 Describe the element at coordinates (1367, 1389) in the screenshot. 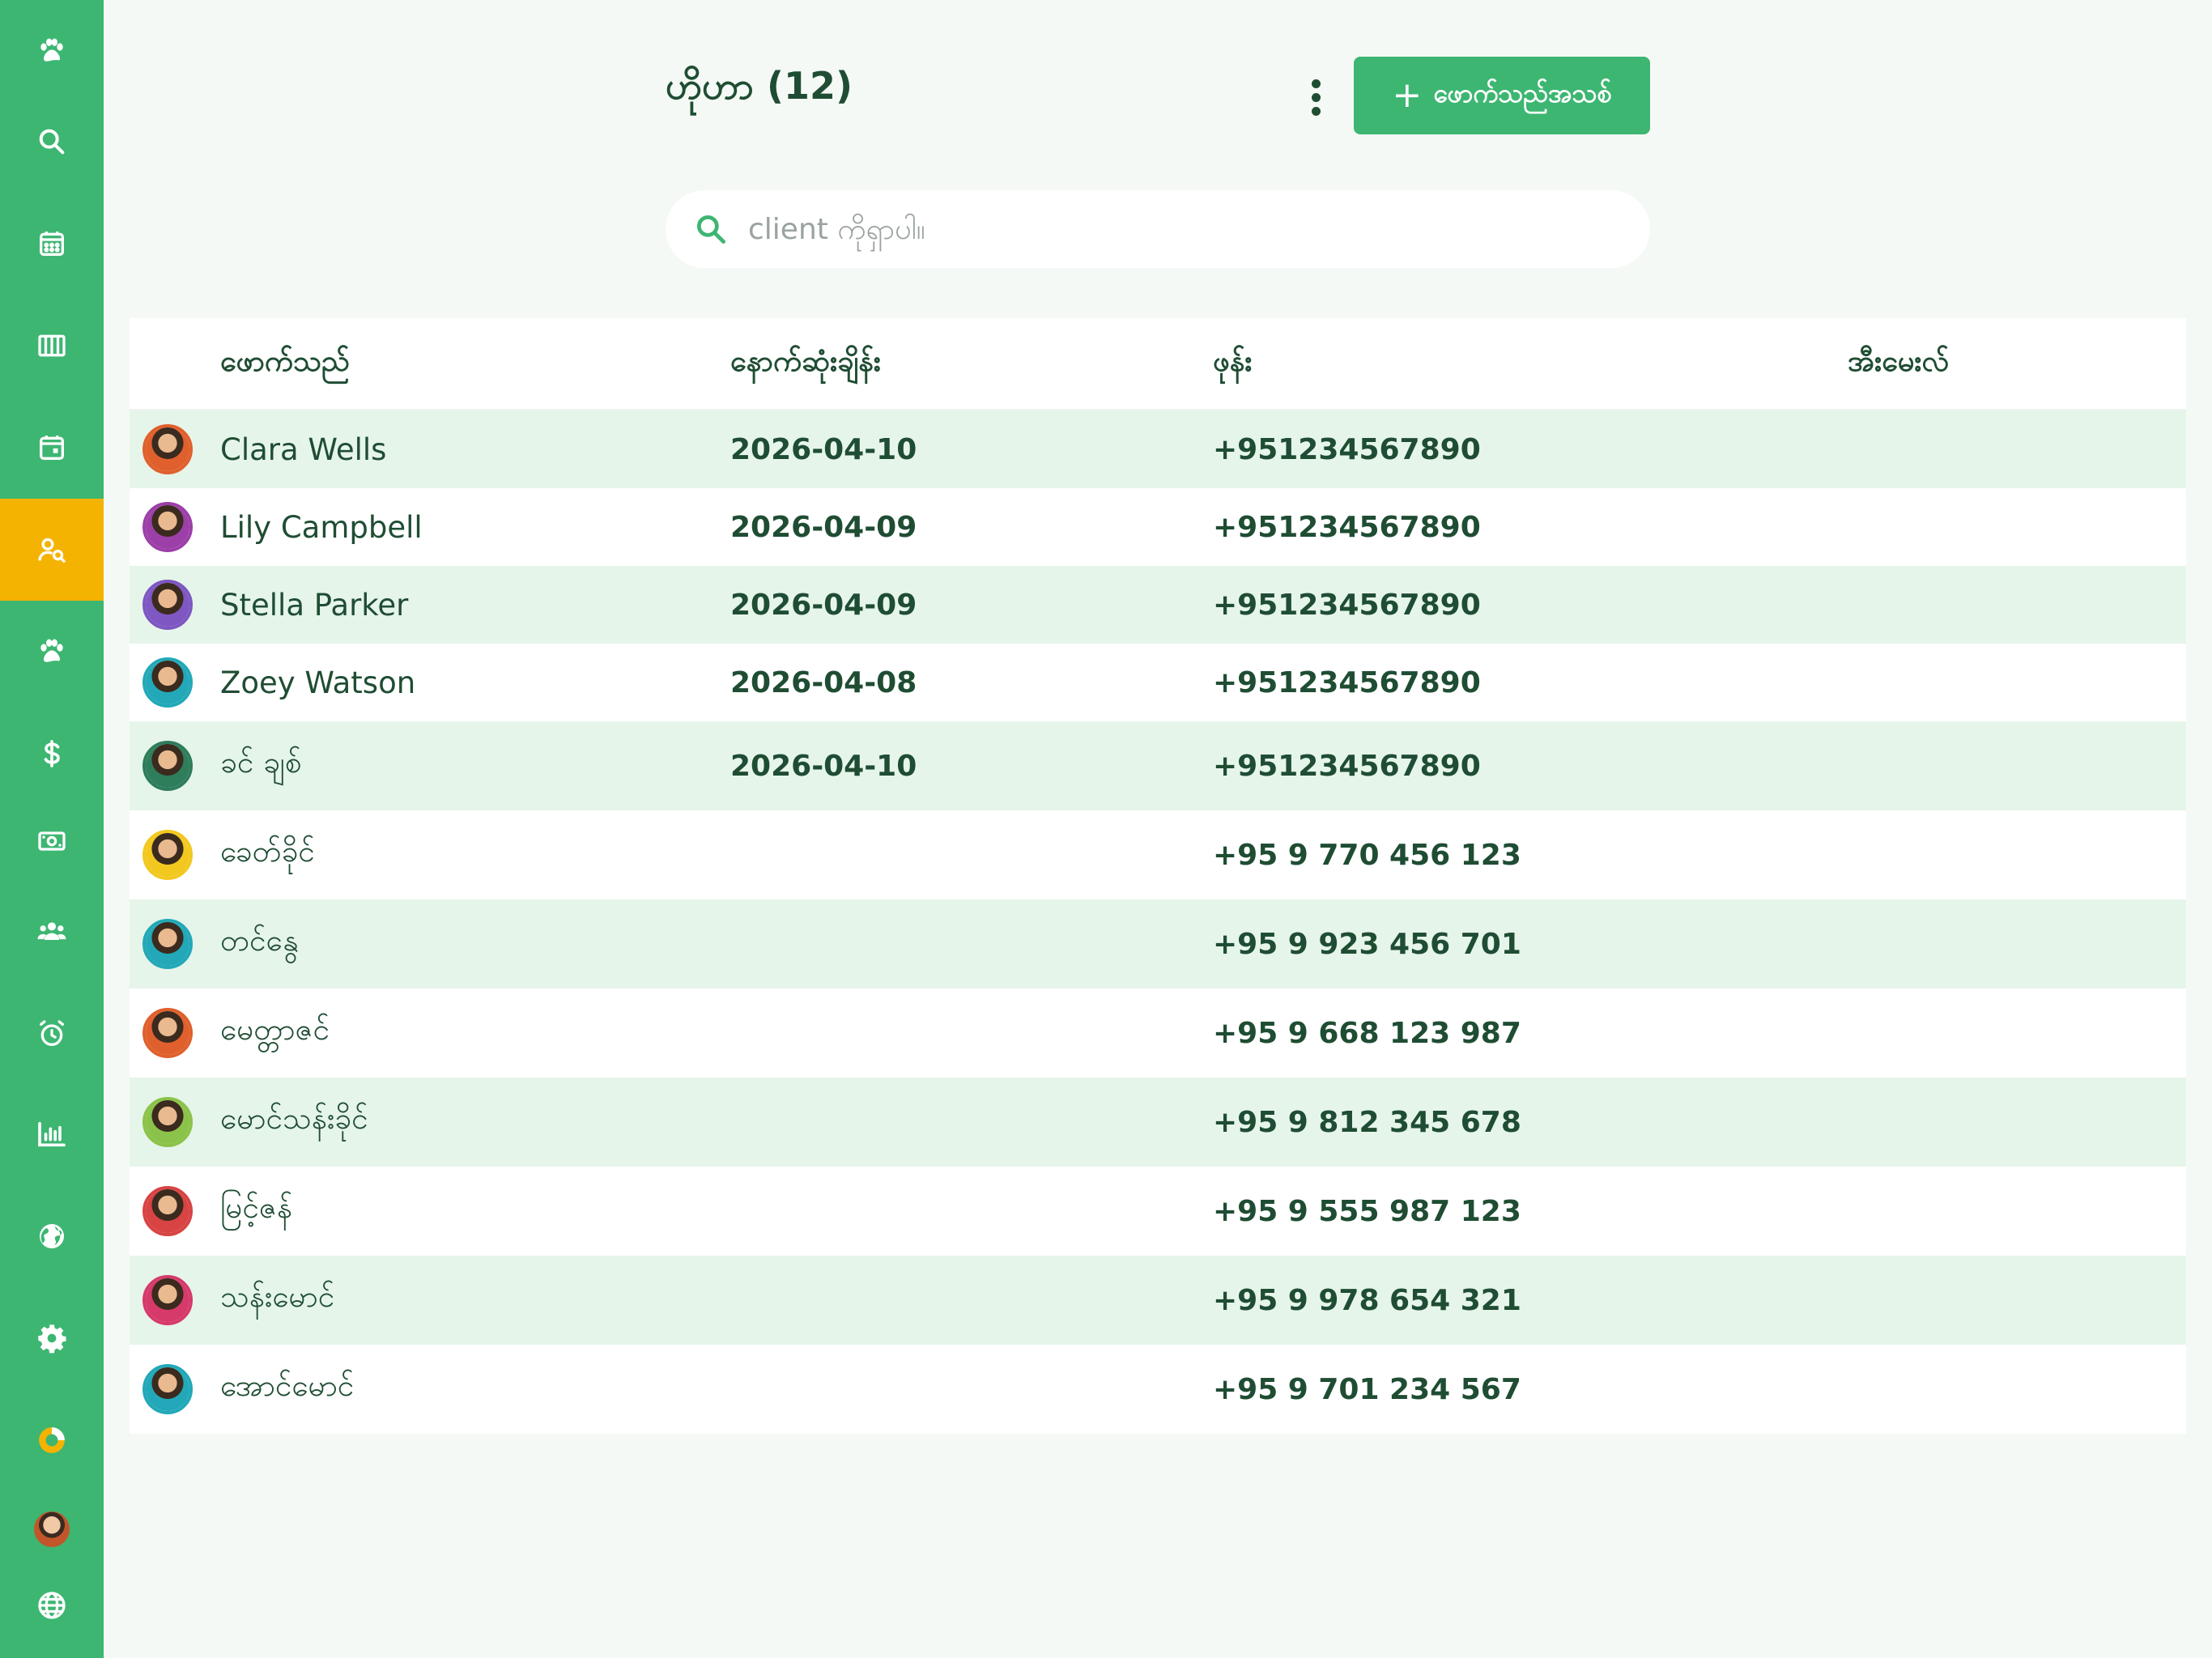

I see `phone-number: +95 9 701 234 567` at that location.